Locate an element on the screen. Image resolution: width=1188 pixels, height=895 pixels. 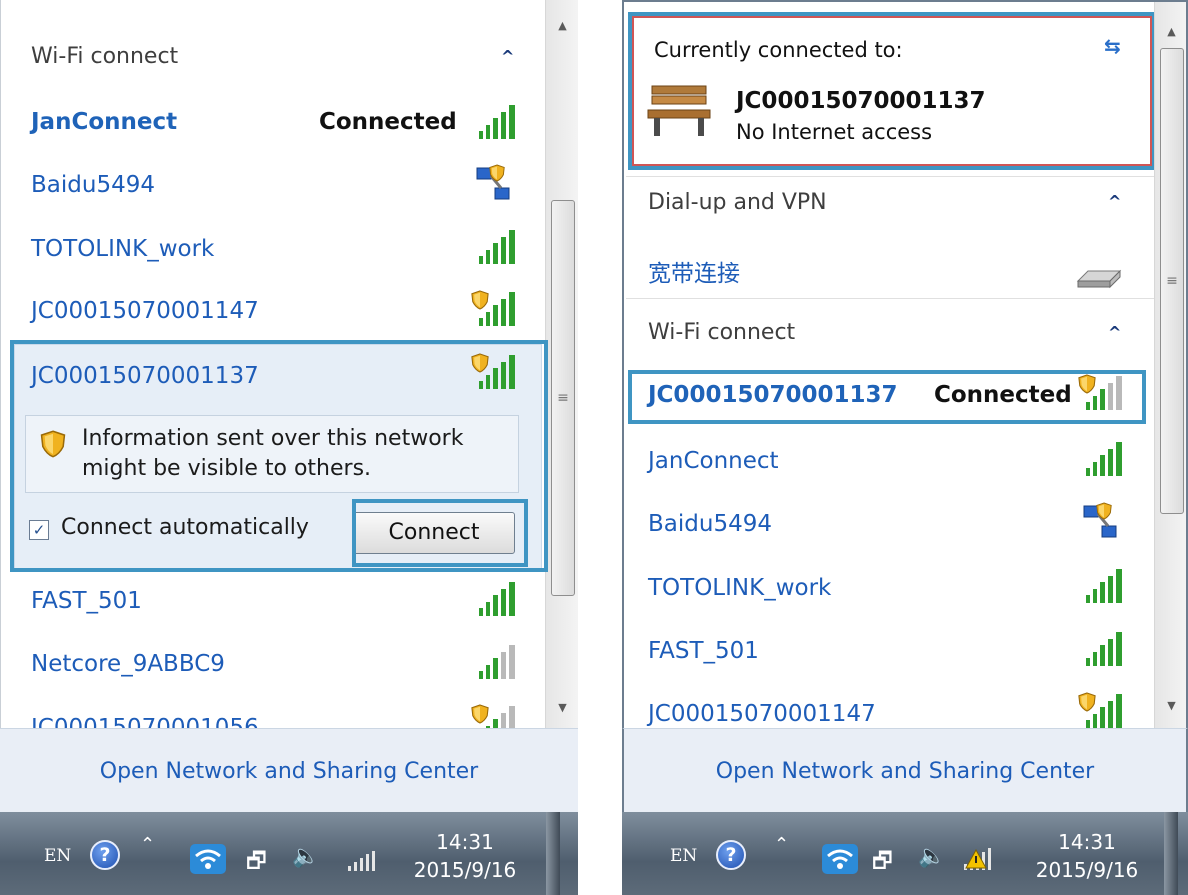
network-name: Netcore_9ABBC9 is located at coordinates (128, 664).